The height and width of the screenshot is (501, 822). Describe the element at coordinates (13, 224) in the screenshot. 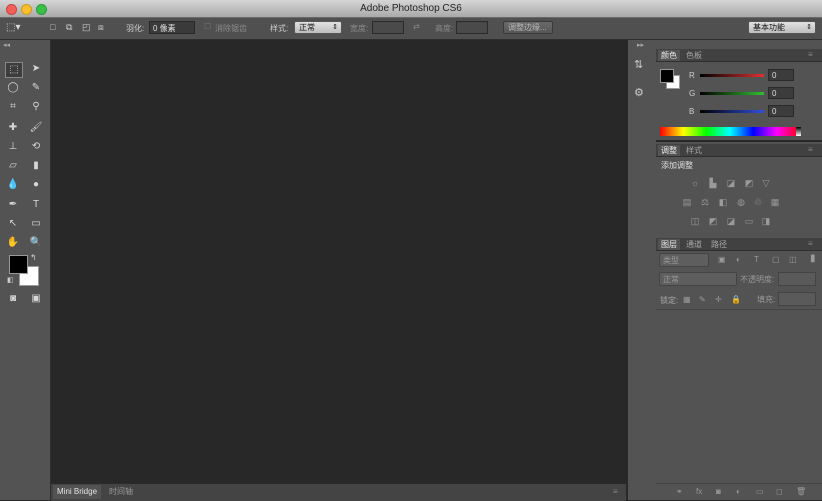

I see `path-selection-tool-icon: ↖` at that location.